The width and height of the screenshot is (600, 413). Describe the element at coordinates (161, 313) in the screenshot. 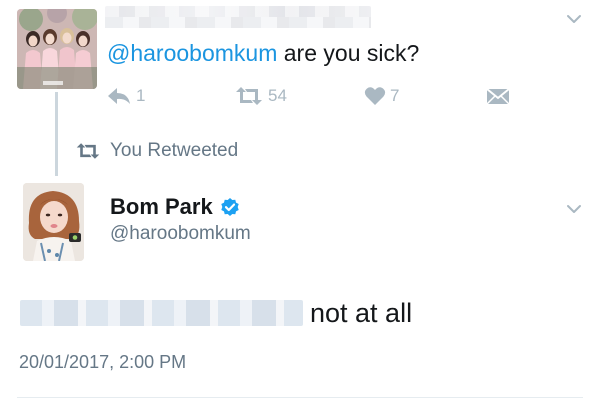

I see `censored-text` at that location.